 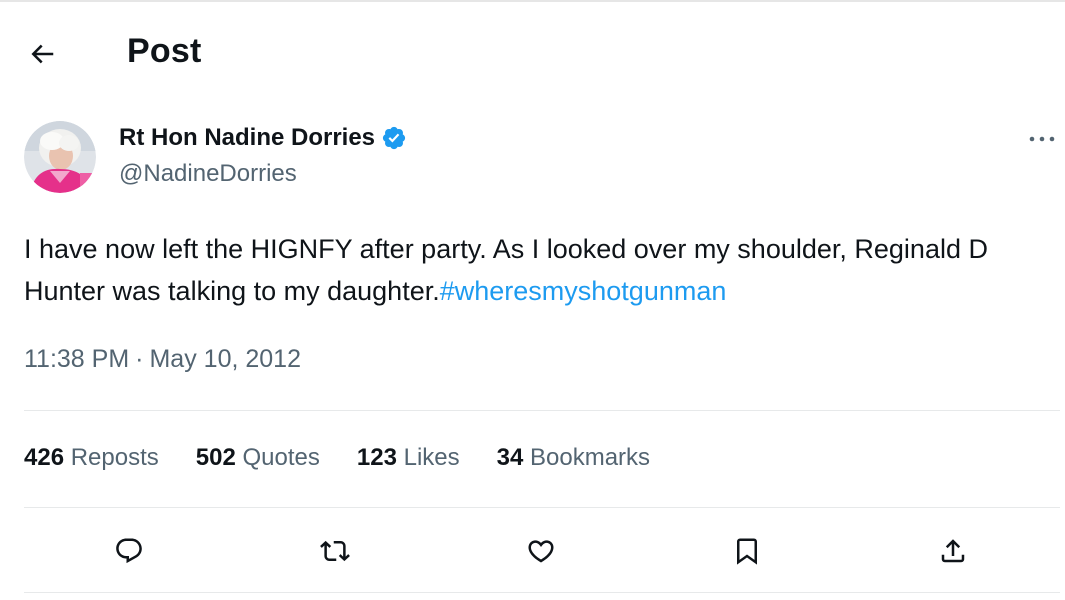 I want to click on action-bar, so click(x=532, y=551).